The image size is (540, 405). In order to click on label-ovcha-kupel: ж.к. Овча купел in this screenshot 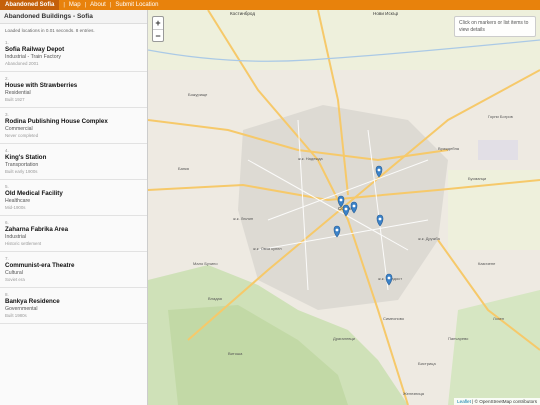, I will do `click(267, 248)`.